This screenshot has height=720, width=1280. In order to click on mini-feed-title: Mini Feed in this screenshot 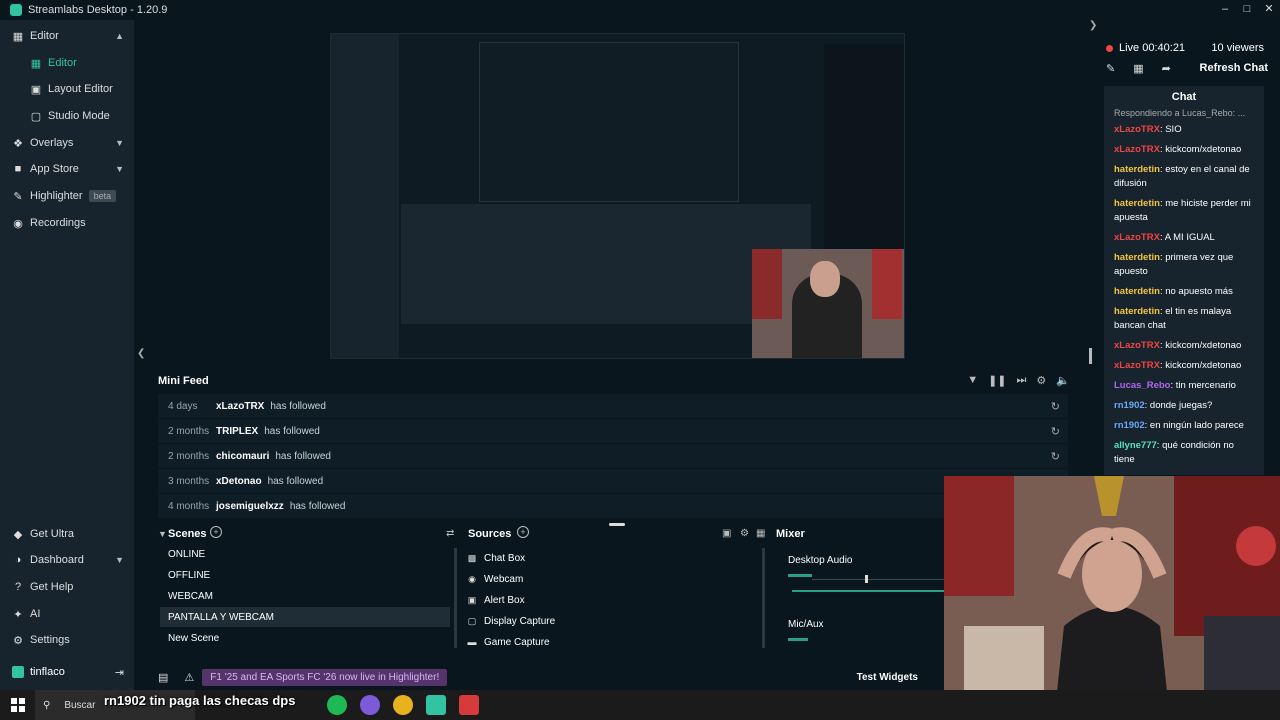, I will do `click(183, 381)`.